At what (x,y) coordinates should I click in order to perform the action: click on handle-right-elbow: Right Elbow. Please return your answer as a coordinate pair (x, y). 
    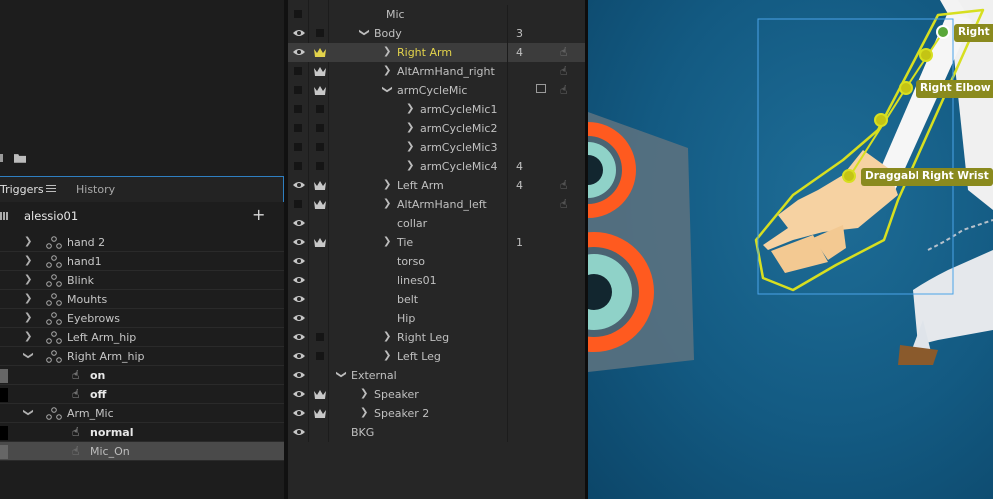
    Looking at the image, I should click on (954, 89).